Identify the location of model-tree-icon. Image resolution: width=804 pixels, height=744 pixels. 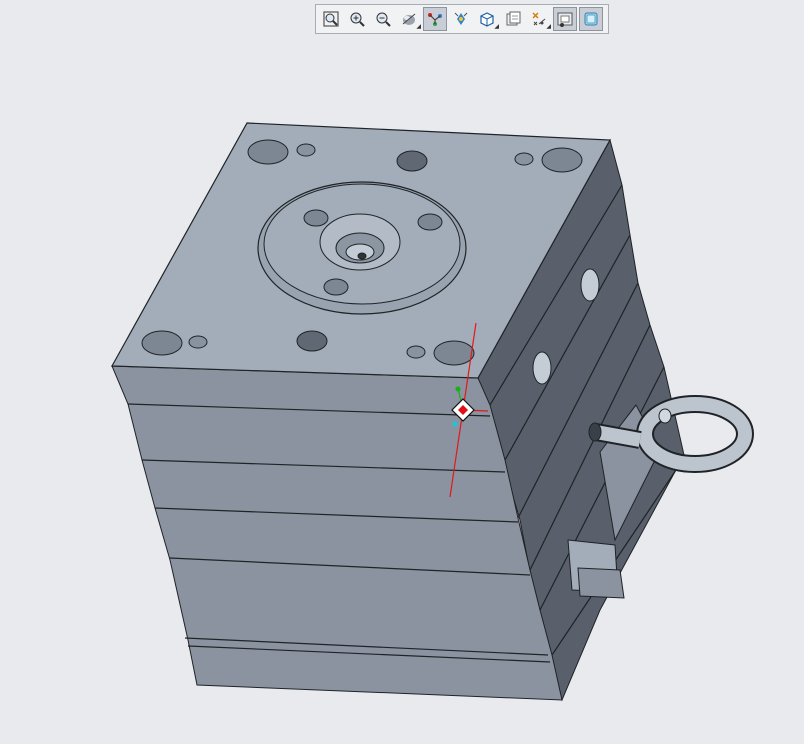
(591, 19).